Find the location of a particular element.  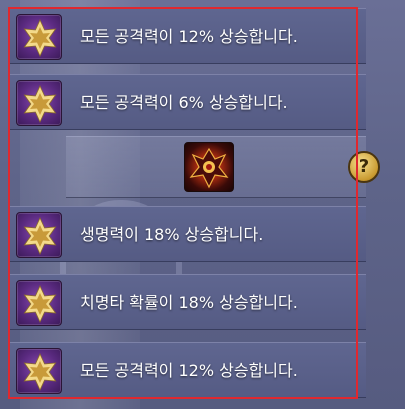

demon-mask-icon is located at coordinates (209, 167).